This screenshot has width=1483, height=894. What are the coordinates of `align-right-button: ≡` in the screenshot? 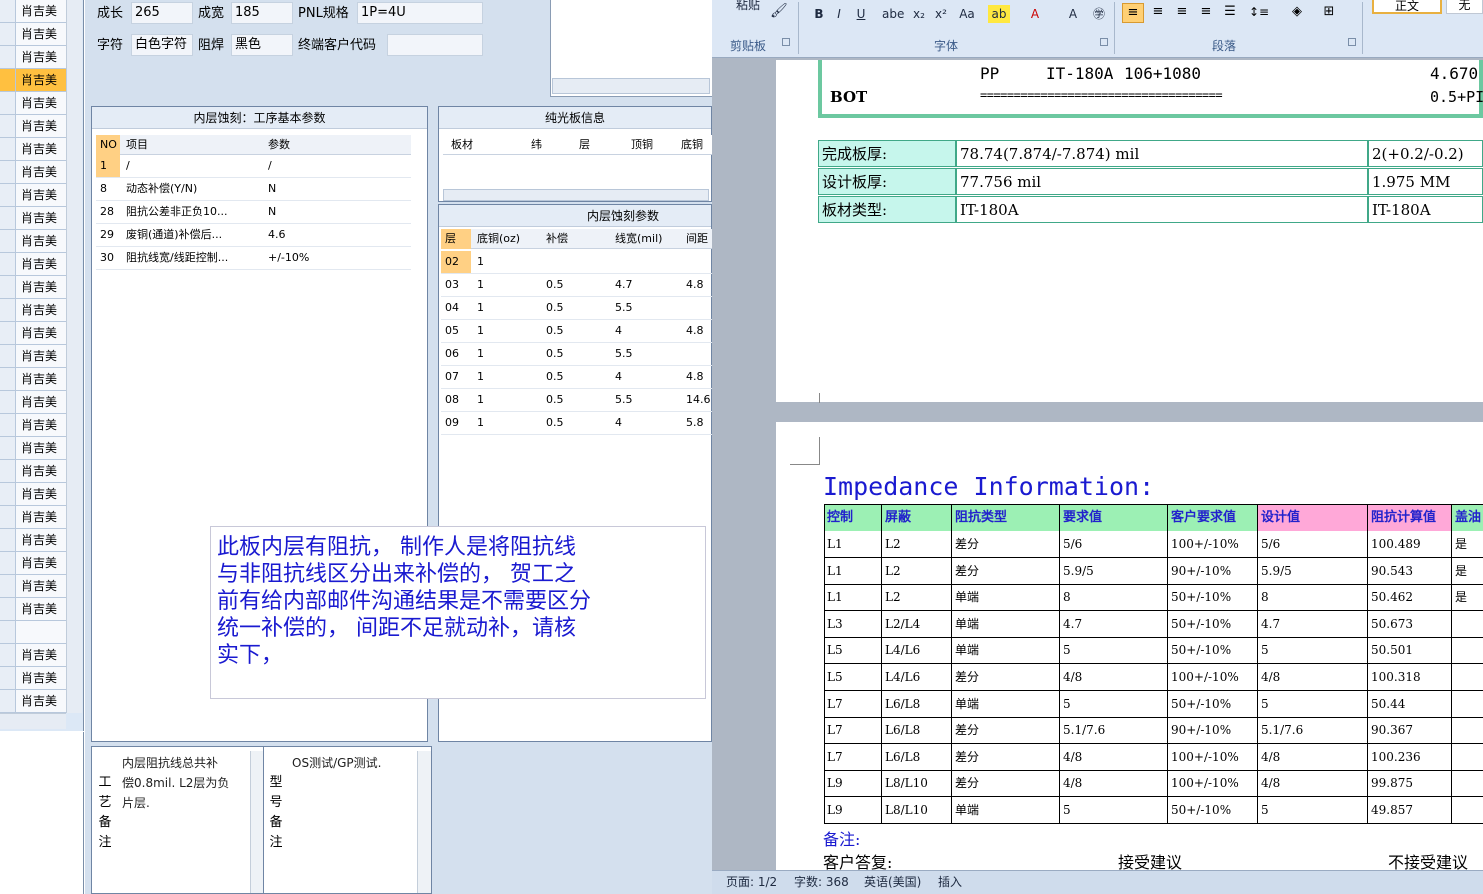 It's located at (1182, 13).